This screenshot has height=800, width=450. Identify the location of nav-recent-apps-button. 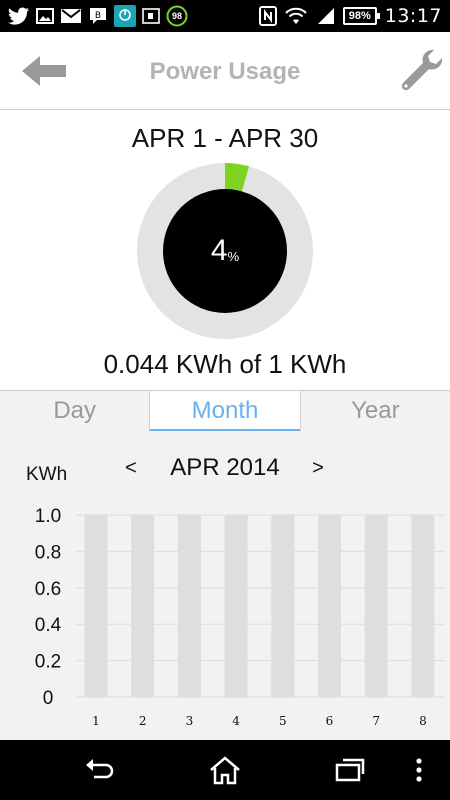
(350, 770).